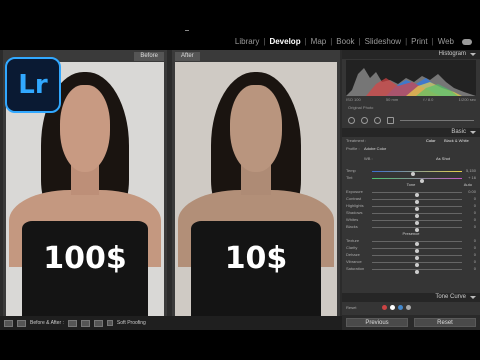 The height and width of the screenshot is (360, 480). Describe the element at coordinates (411, 263) in the screenshot. I see `vibrance-slider: Vibrance 0` at that location.